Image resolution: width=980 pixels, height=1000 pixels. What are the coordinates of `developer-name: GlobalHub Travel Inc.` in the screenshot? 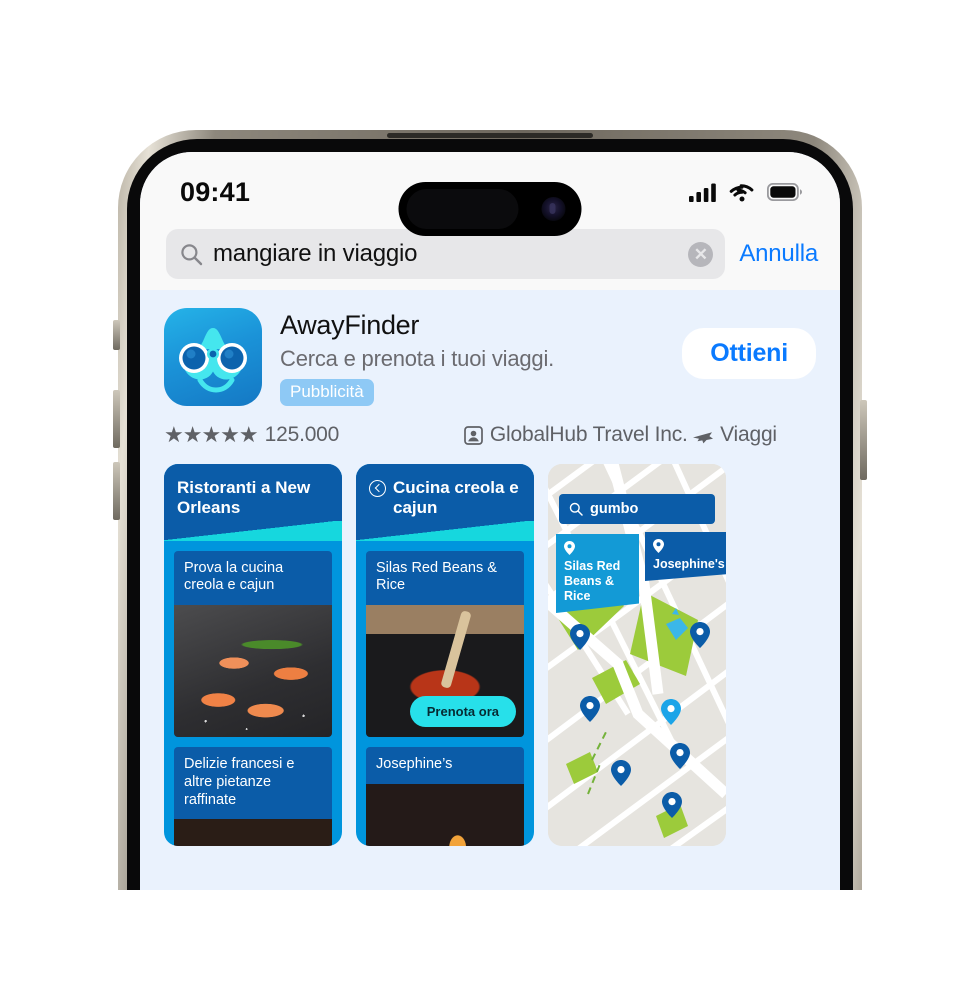 It's located at (588, 434).